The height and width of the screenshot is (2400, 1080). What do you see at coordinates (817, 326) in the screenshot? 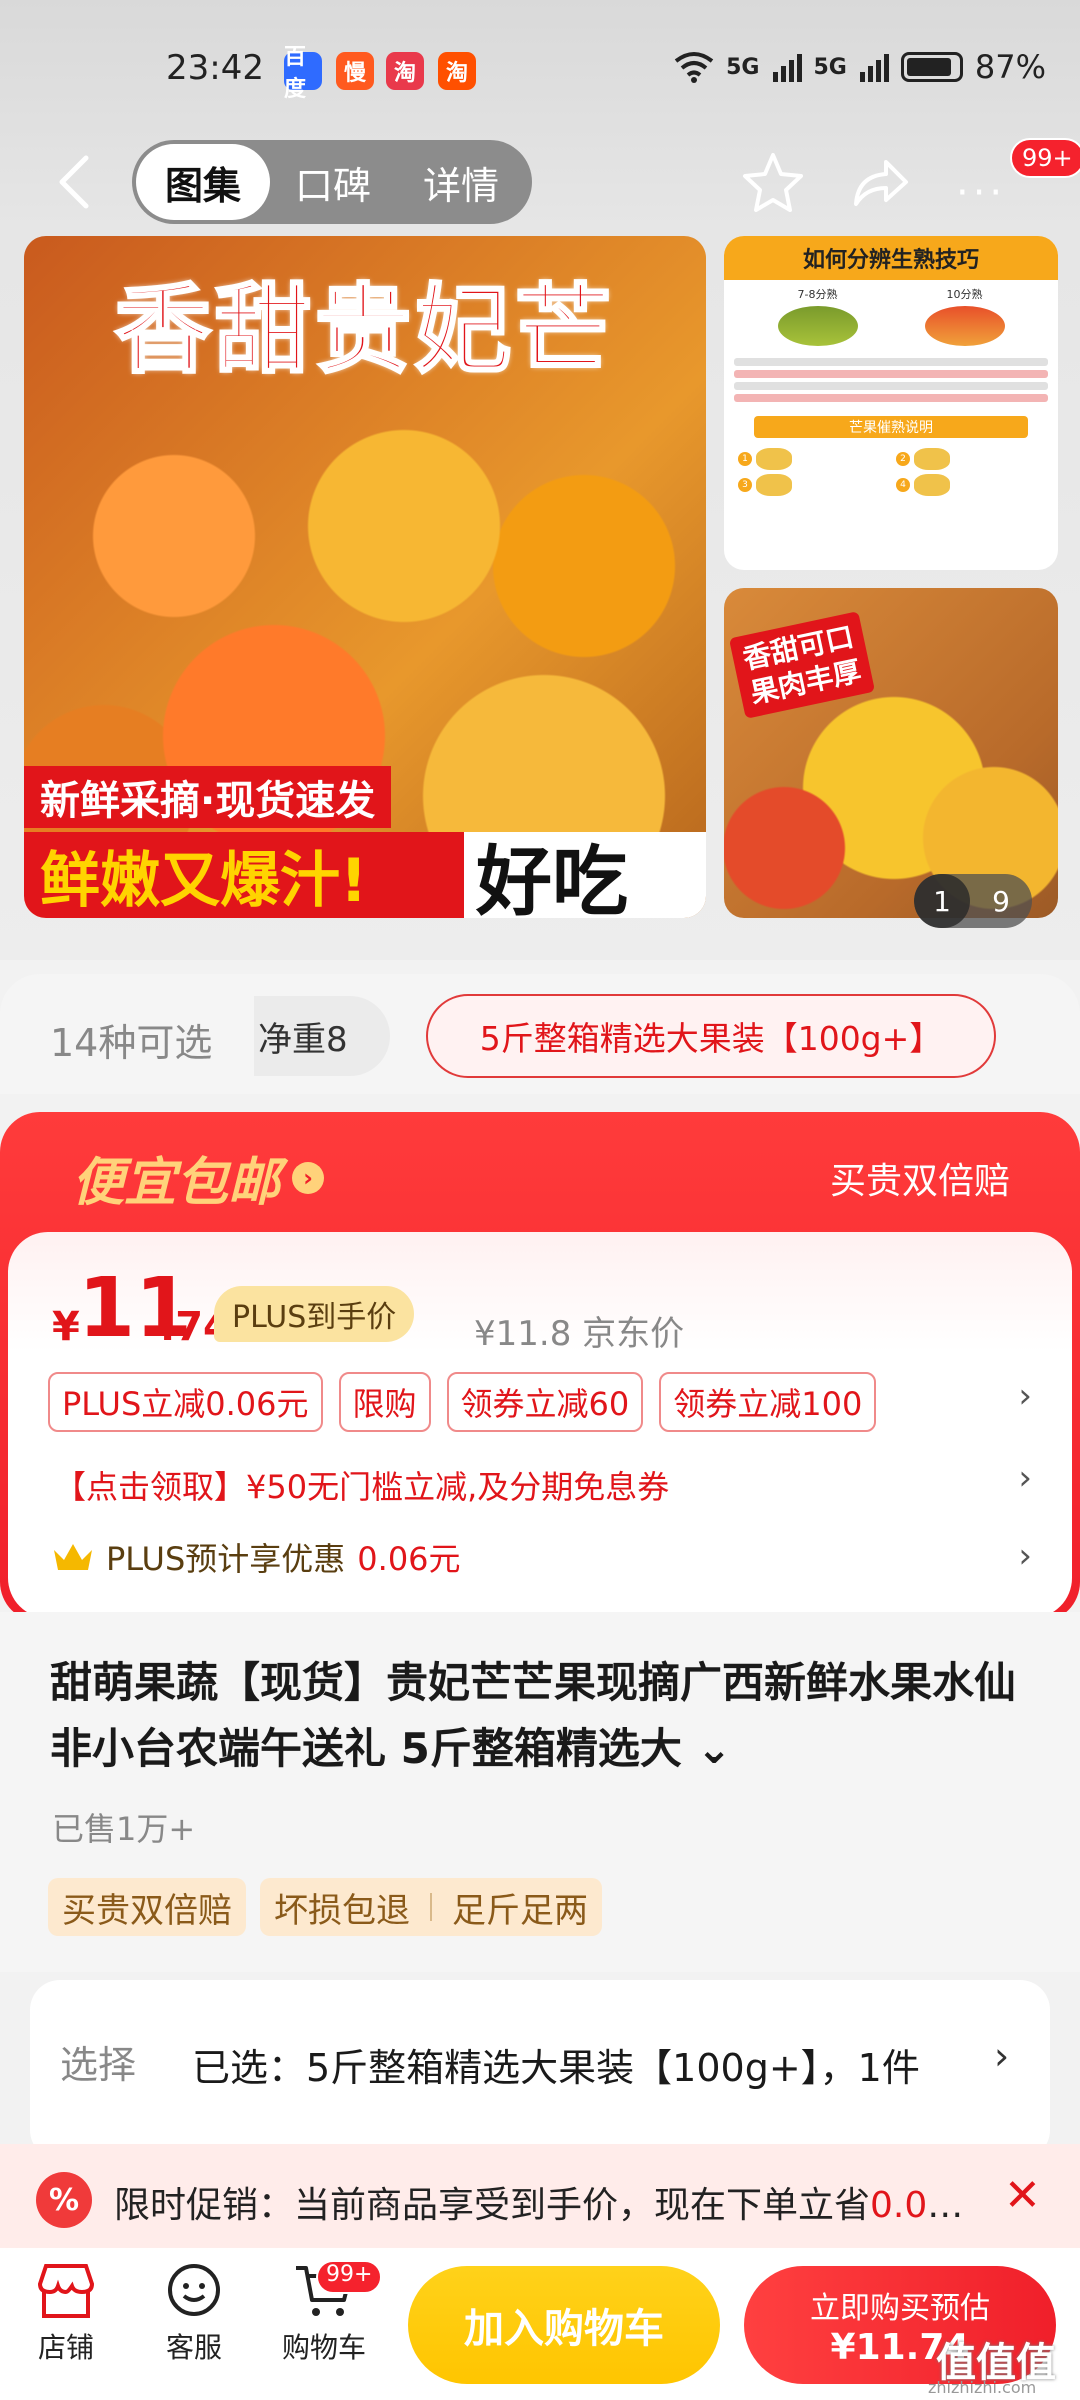
I see `green-mango-image` at bounding box center [817, 326].